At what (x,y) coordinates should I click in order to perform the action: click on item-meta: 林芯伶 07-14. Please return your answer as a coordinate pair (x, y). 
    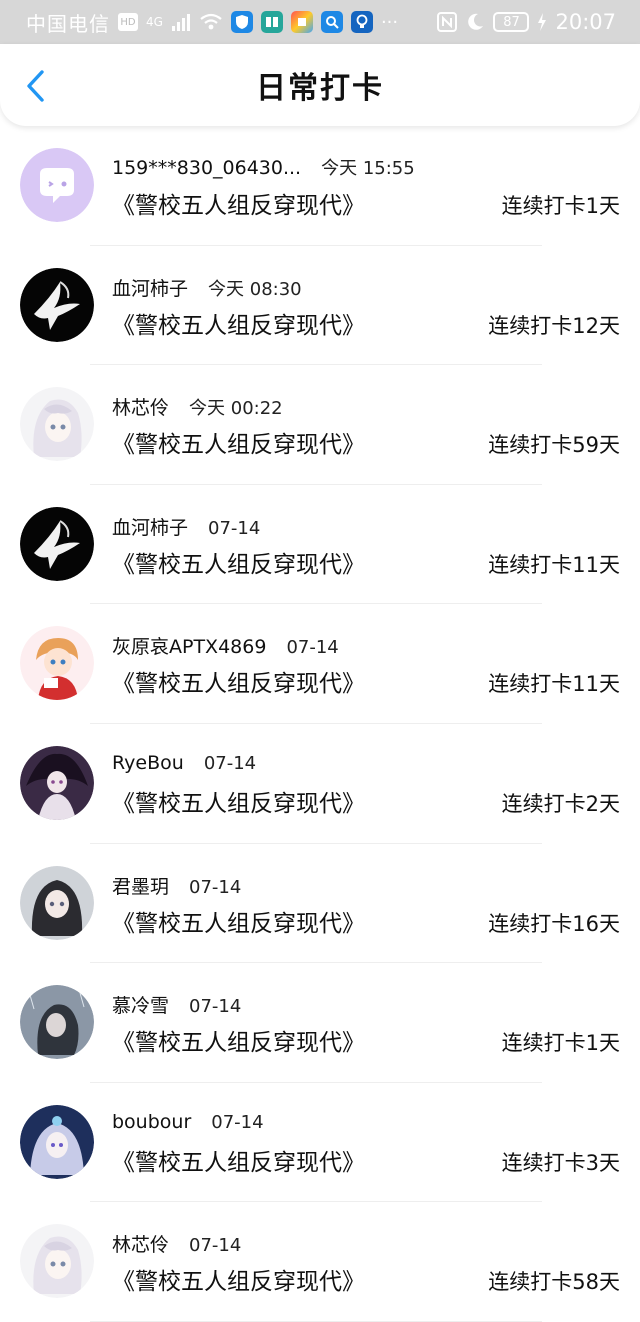
    Looking at the image, I should click on (176, 1243).